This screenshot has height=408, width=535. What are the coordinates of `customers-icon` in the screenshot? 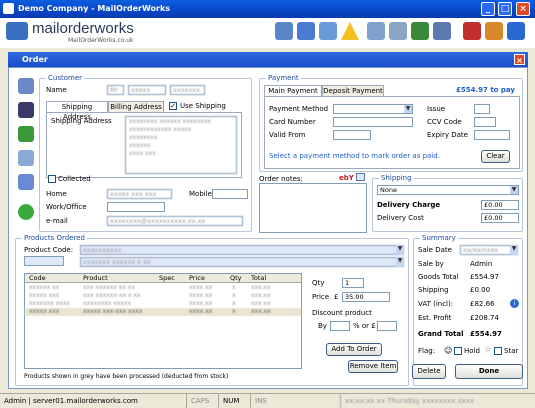 It's located at (306, 31).